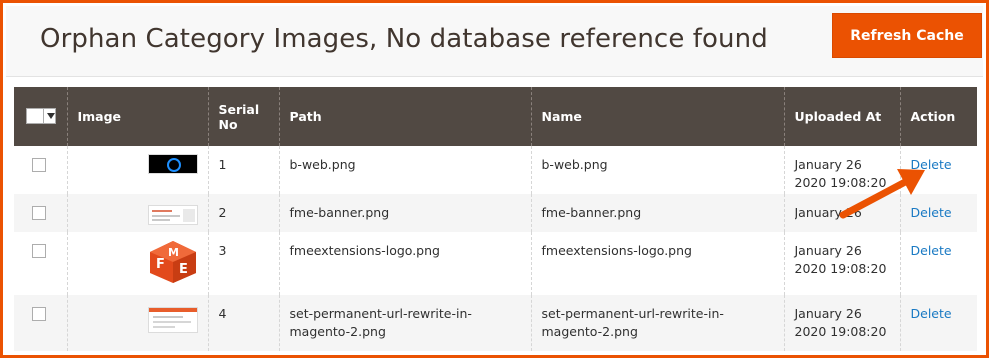  I want to click on path-cell: fme-banner.png, so click(404, 213).